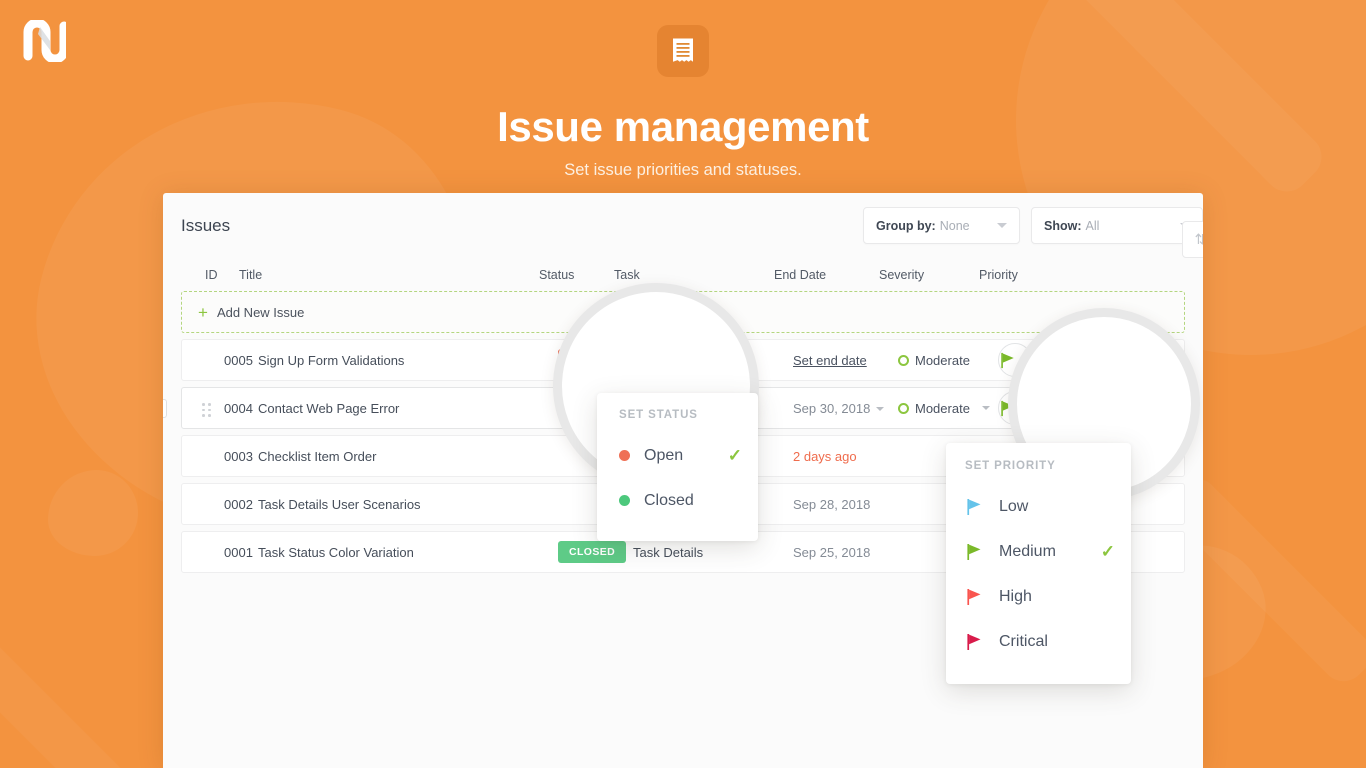  What do you see at coordinates (70, 696) in the screenshot?
I see `decor-streak-bottom-left` at bounding box center [70, 696].